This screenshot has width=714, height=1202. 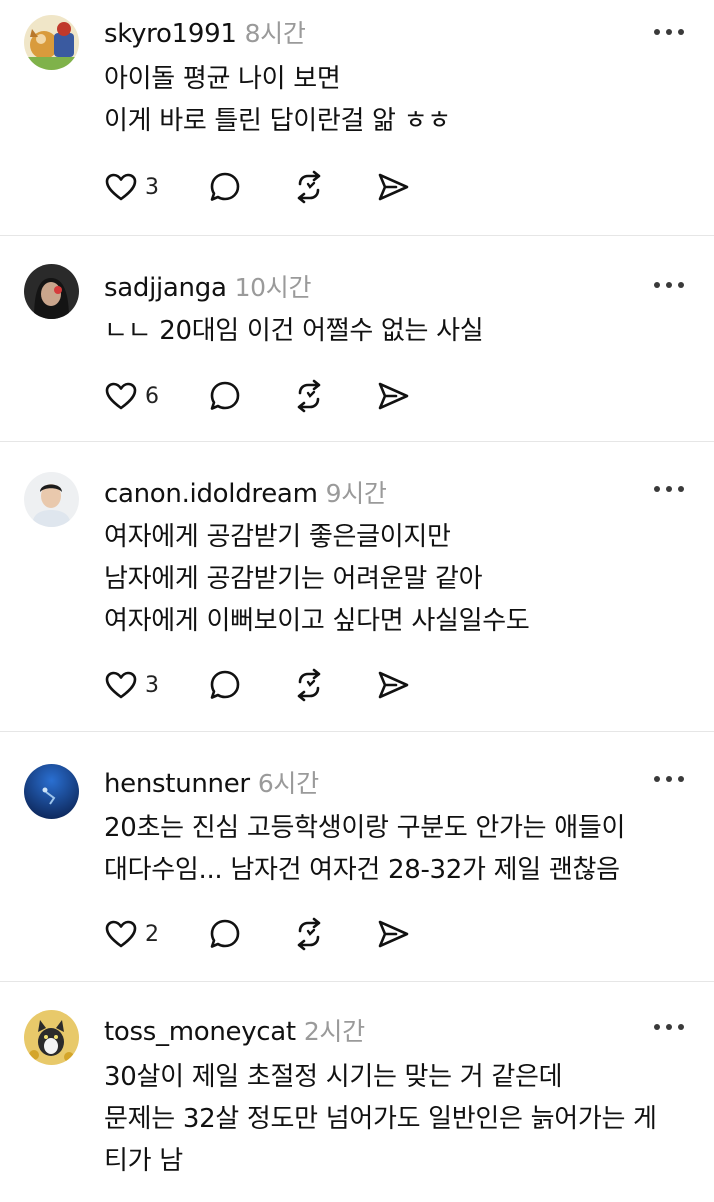 What do you see at coordinates (273, 287) in the screenshot?
I see `timestamp: 10시간` at bounding box center [273, 287].